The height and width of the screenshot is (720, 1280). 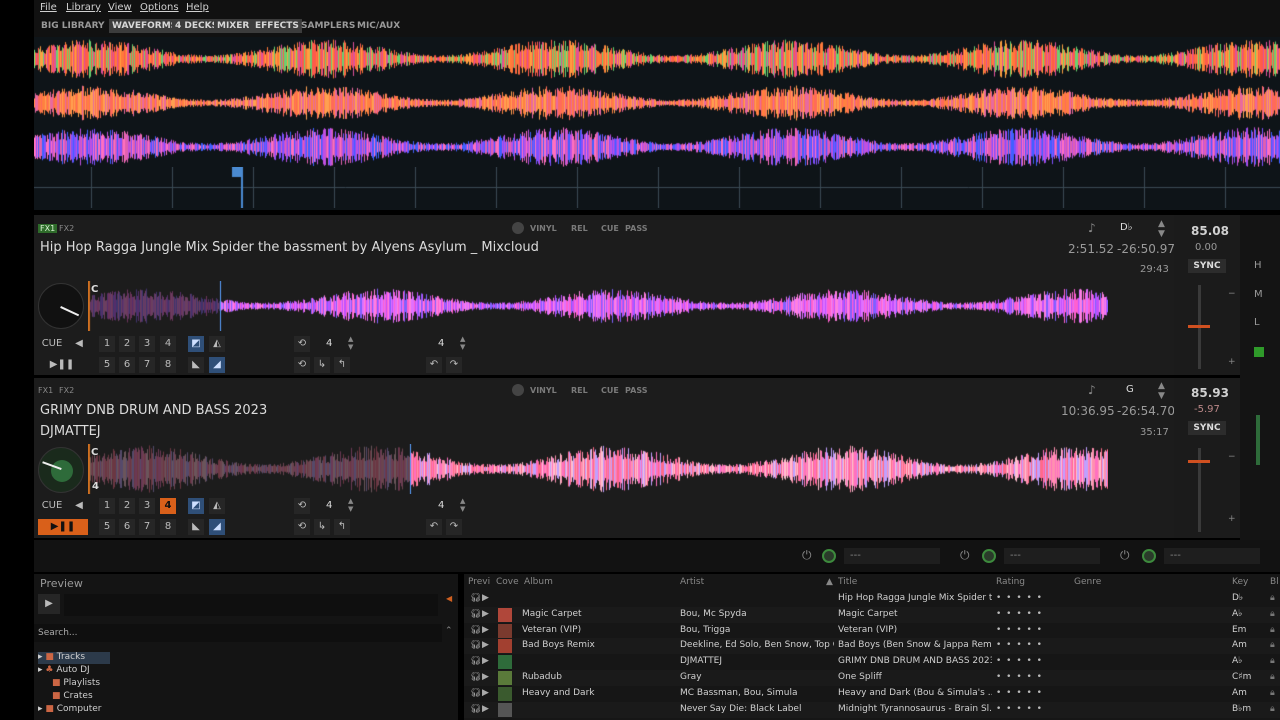 What do you see at coordinates (147, 365) in the screenshot?
I see `deck1-hotcue-7: 7` at bounding box center [147, 365].